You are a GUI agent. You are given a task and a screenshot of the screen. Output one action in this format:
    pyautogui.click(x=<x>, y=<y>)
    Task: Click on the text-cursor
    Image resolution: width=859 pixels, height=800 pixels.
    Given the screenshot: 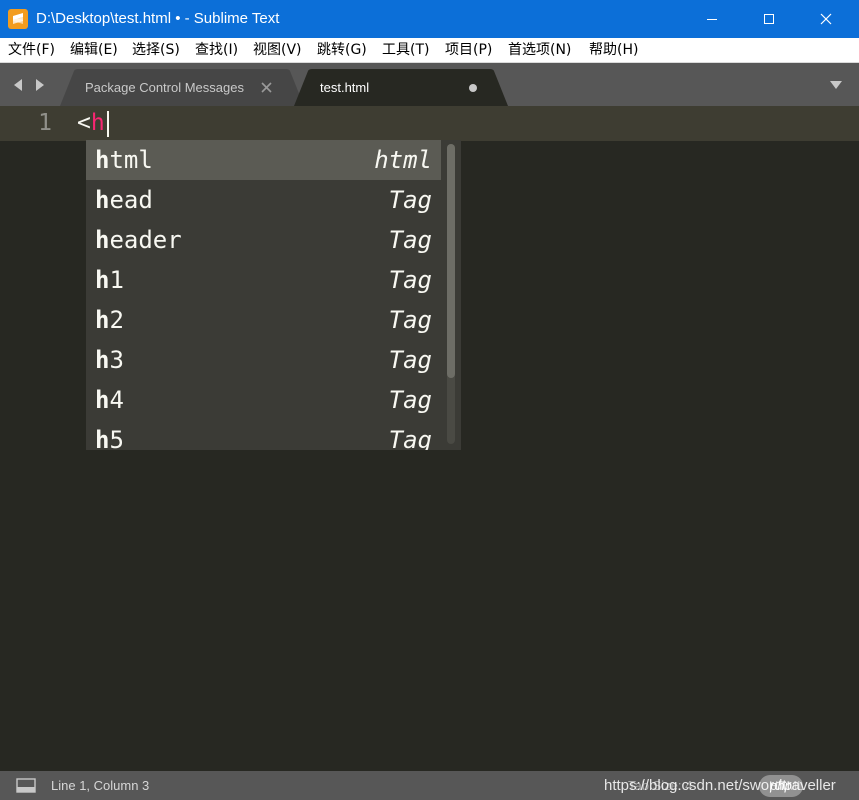 What is the action you would take?
    pyautogui.click(x=108, y=124)
    